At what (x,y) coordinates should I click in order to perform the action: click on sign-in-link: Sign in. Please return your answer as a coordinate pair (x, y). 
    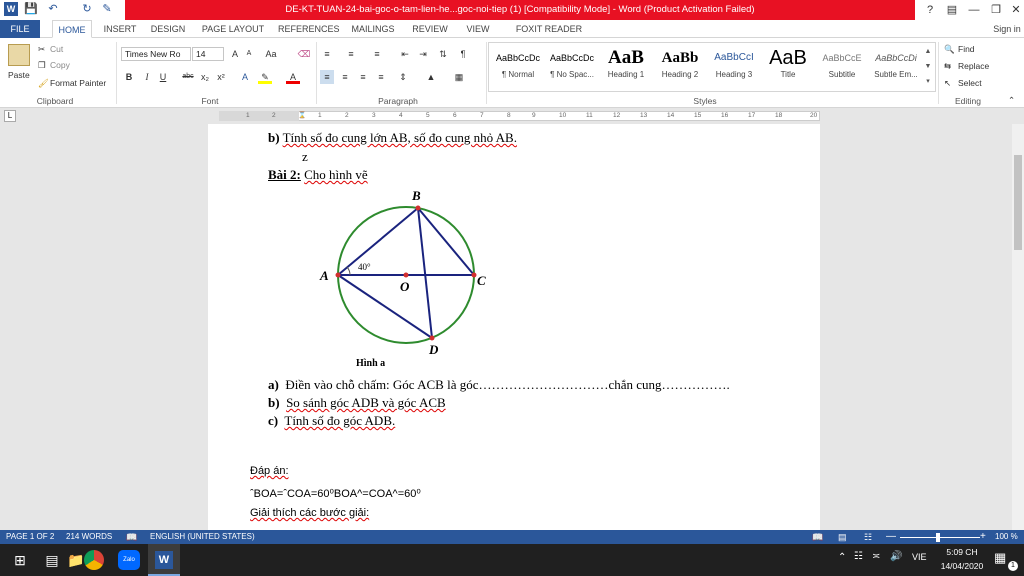
    Looking at the image, I should click on (1007, 29).